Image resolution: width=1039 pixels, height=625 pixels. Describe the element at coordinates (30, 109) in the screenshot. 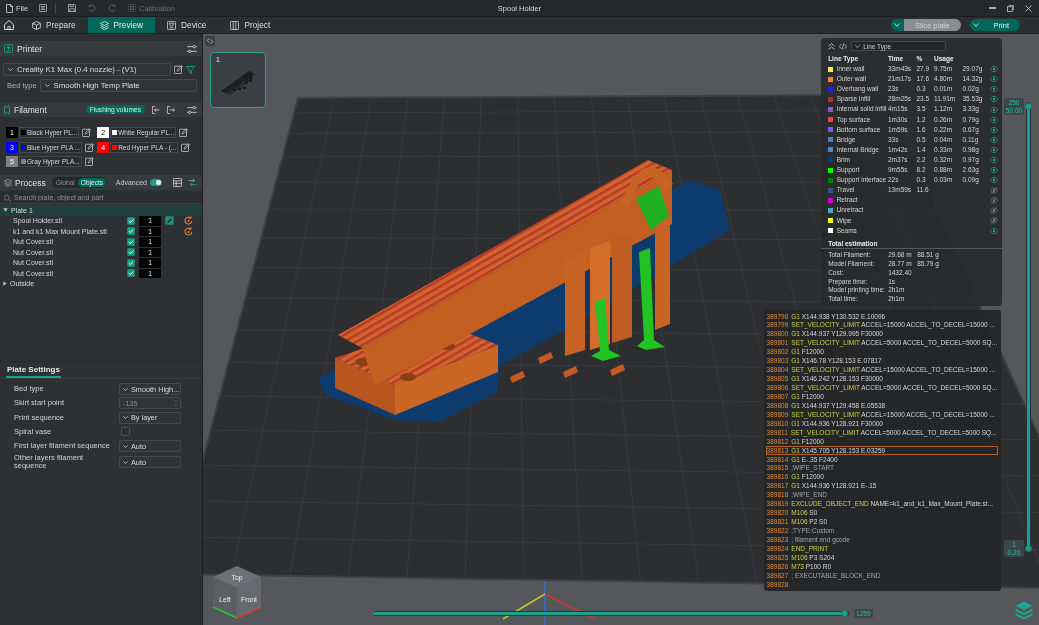

I see `section-title: Filament` at that location.